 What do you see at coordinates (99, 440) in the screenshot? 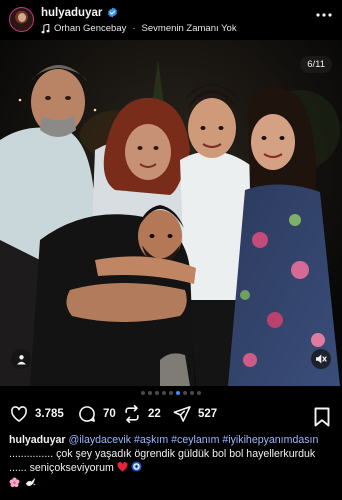
I see `caption-mention: @ilaydacevik` at bounding box center [99, 440].